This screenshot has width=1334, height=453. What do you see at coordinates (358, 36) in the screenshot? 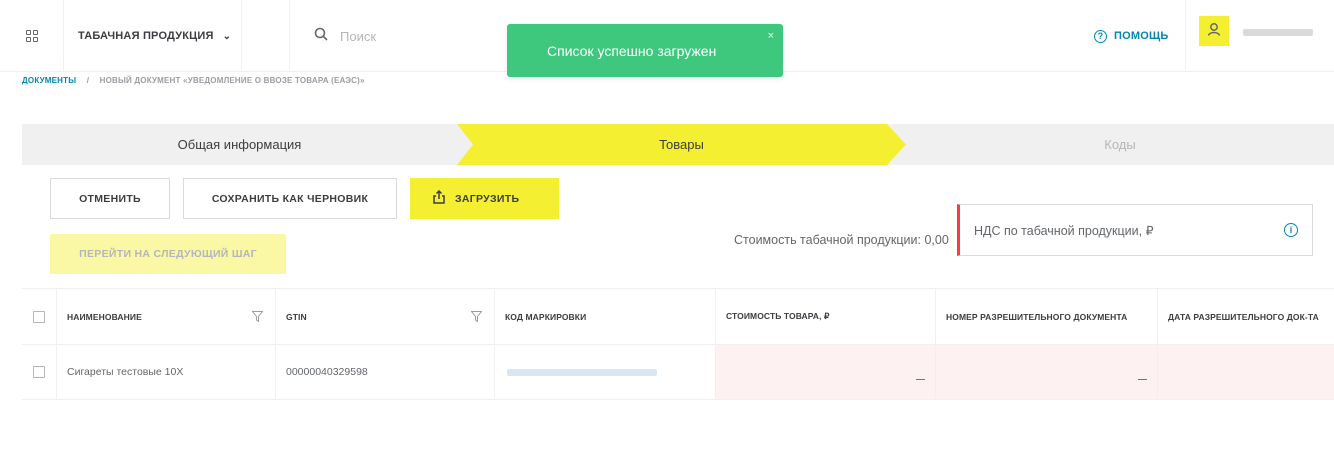
I see `search-placeholder: Поиск` at bounding box center [358, 36].